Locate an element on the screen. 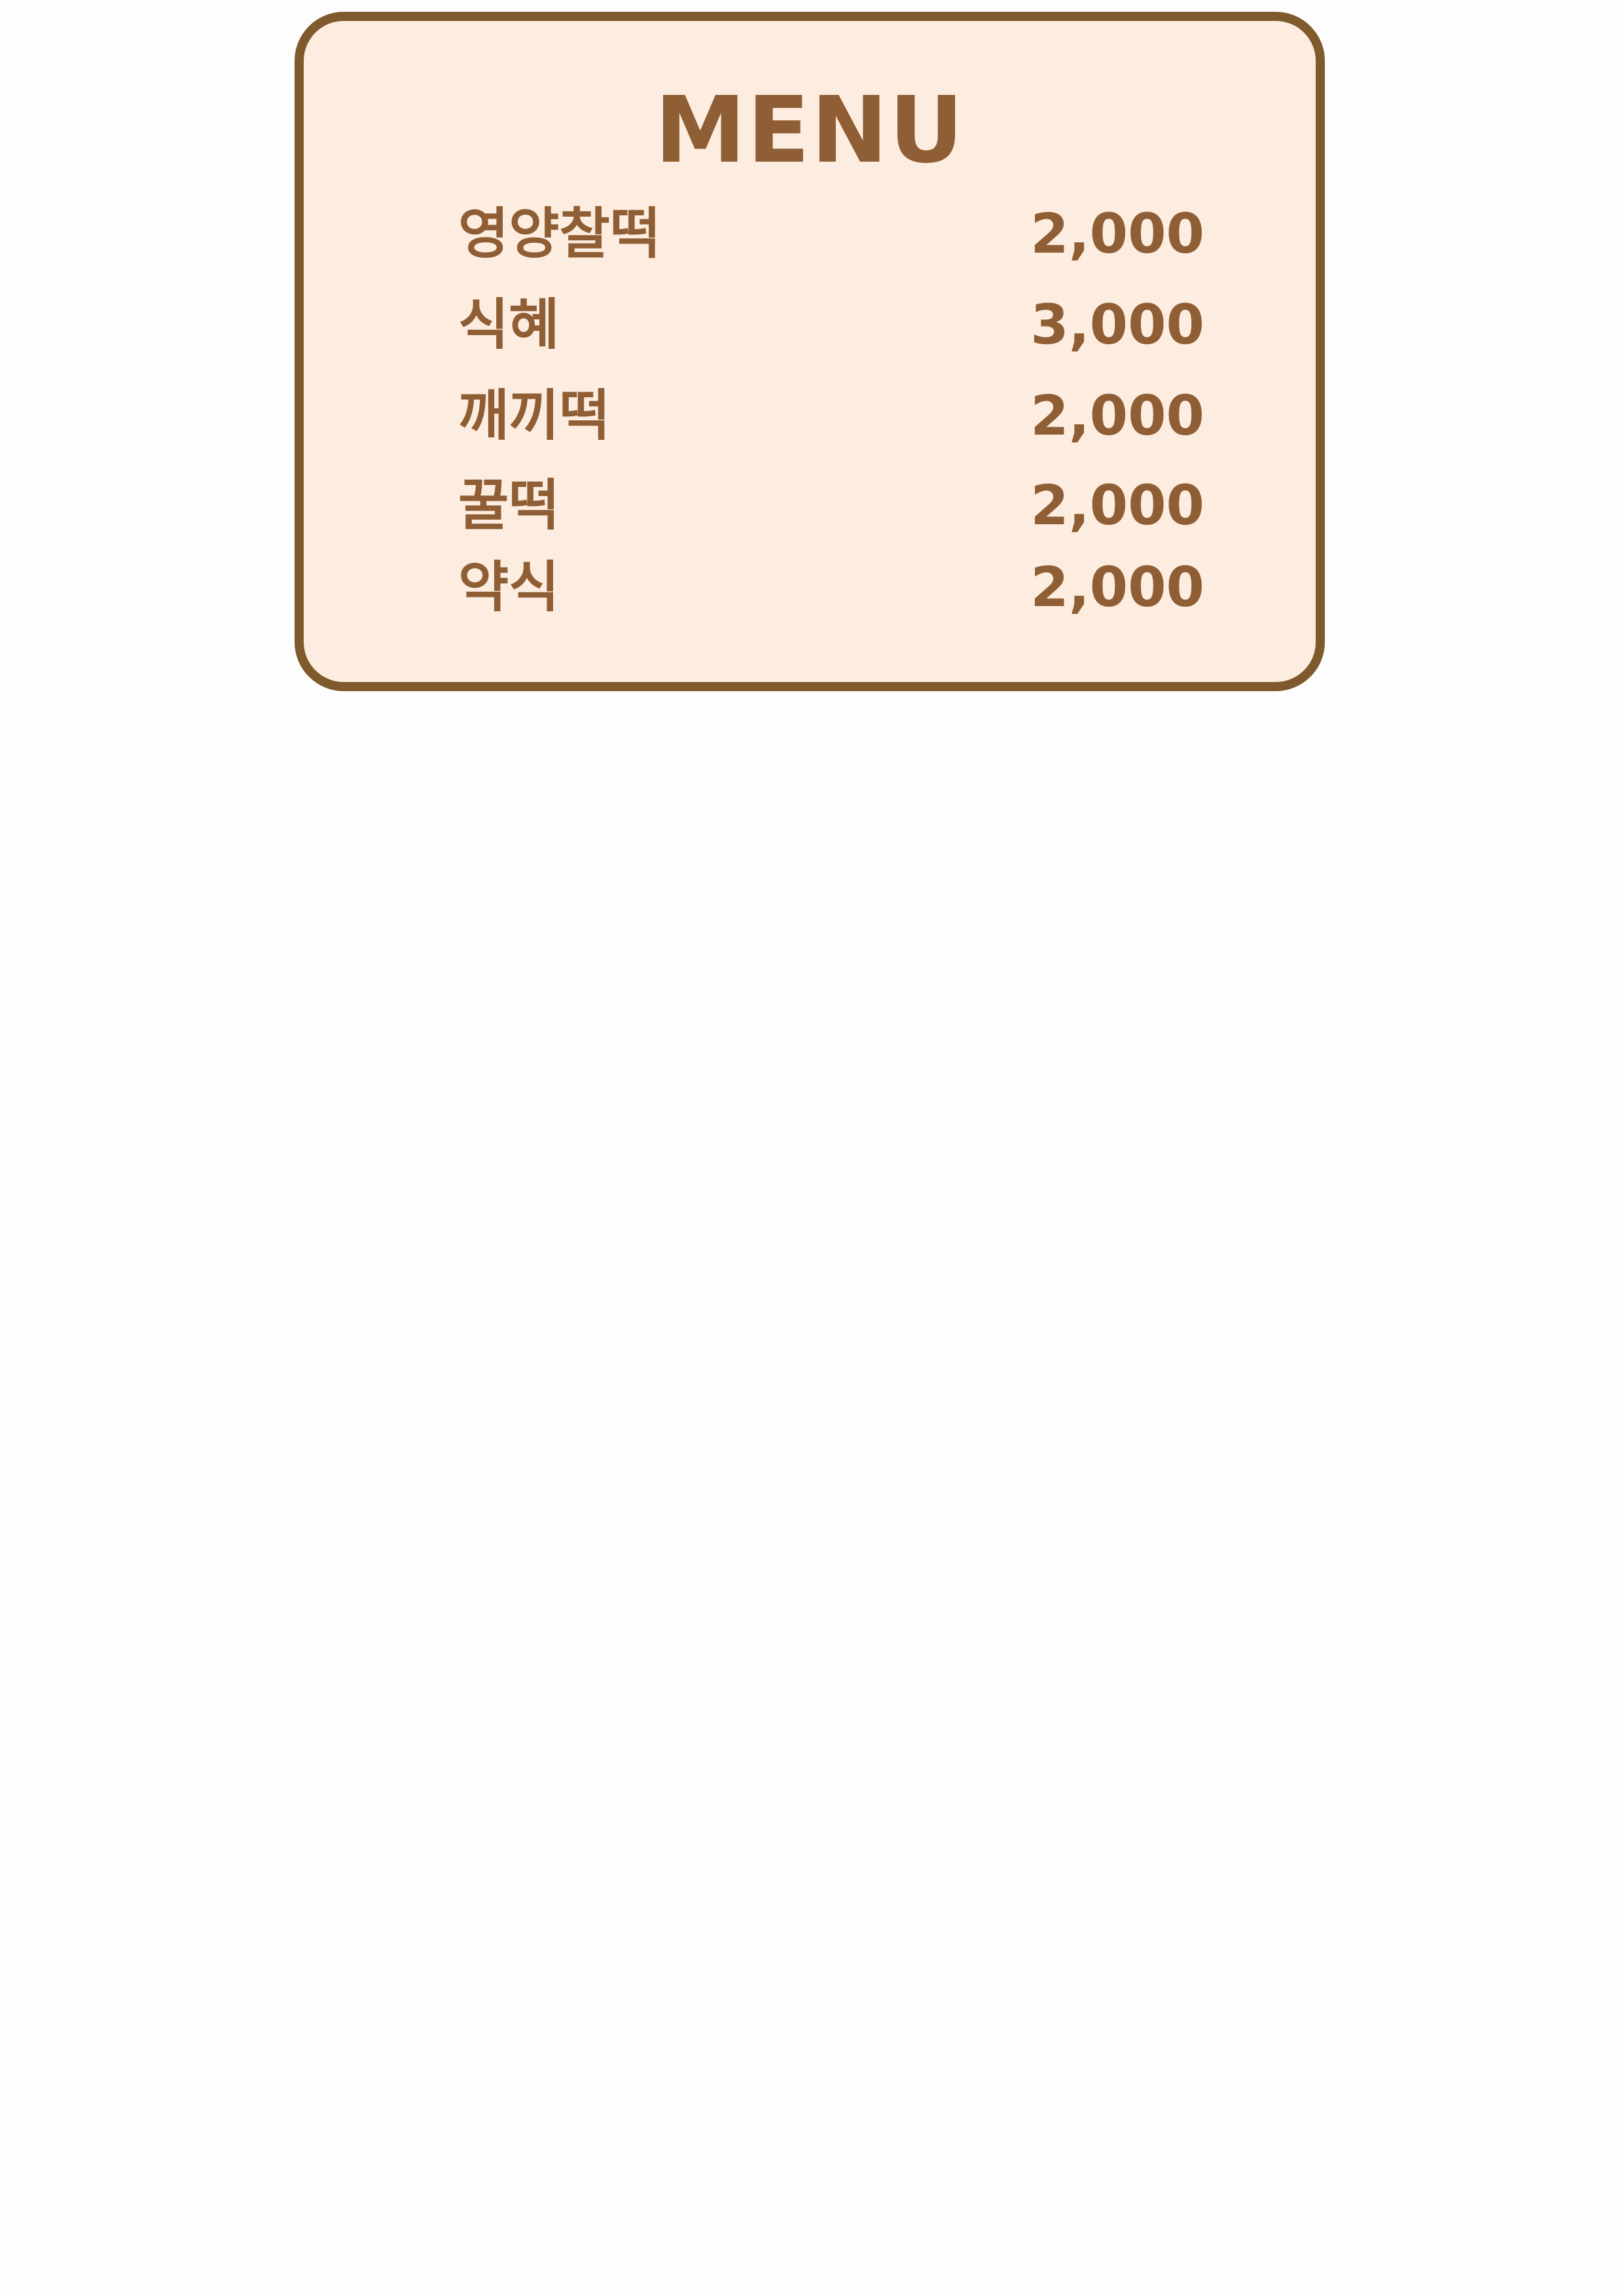  menu-item-price: 3,000 is located at coordinates (1117, 325).